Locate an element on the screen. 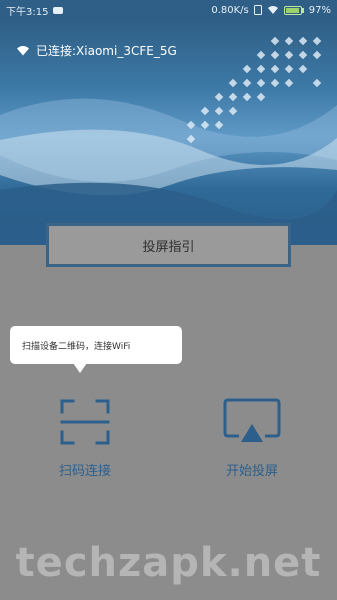 The width and height of the screenshot is (337, 600). guide-button-label: 投屏指引 is located at coordinates (168, 247).